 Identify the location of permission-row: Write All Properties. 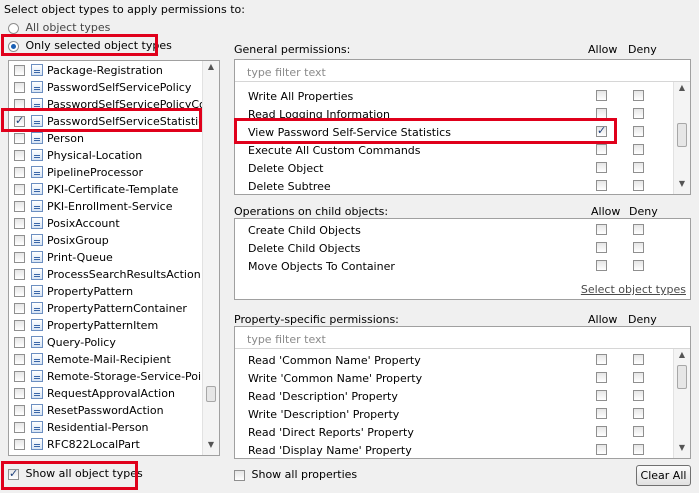
(462, 96).